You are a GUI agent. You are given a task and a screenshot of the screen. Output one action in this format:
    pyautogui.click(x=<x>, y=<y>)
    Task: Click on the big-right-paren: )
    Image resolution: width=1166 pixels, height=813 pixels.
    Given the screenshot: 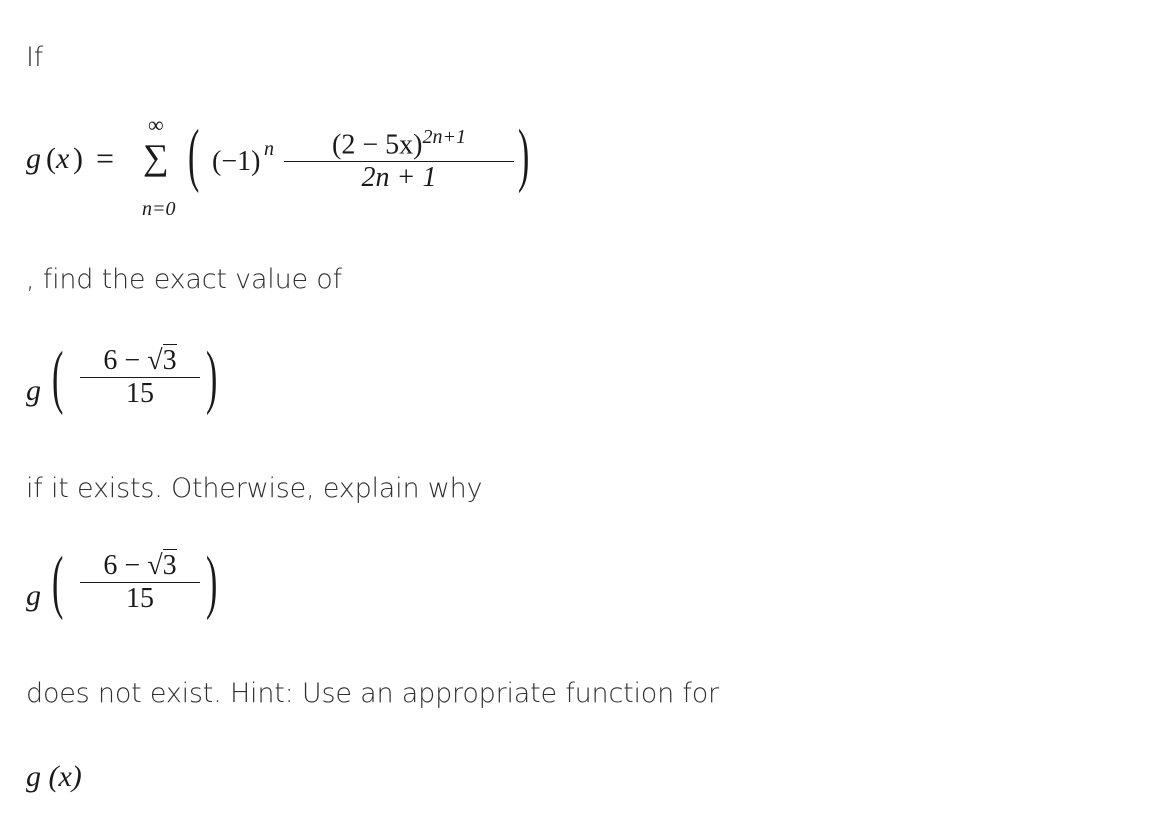 What is the action you would take?
    pyautogui.click(x=524, y=156)
    